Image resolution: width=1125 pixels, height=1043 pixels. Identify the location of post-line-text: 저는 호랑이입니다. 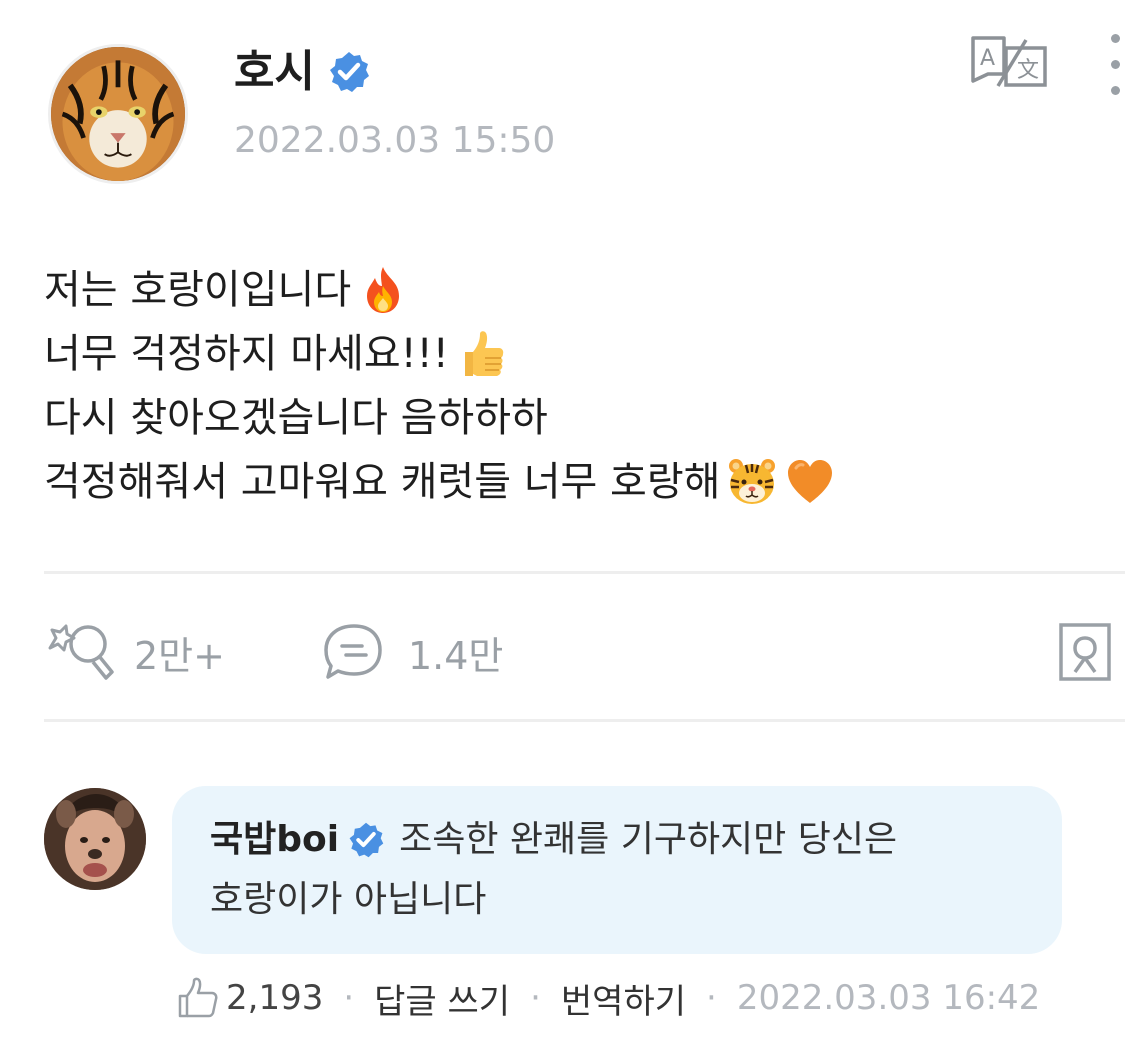
(198, 290).